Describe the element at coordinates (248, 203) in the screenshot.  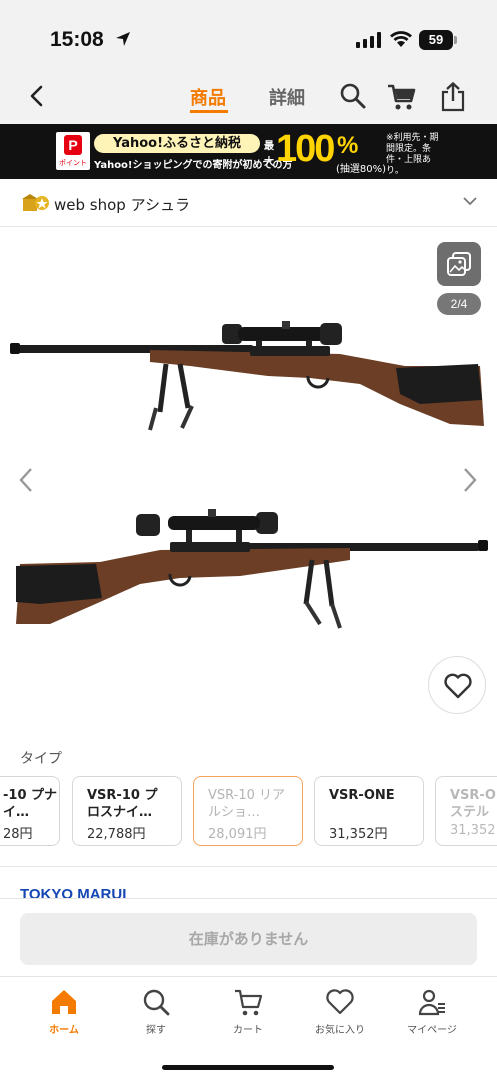
I see `shop-row: web shop アシュラ` at that location.